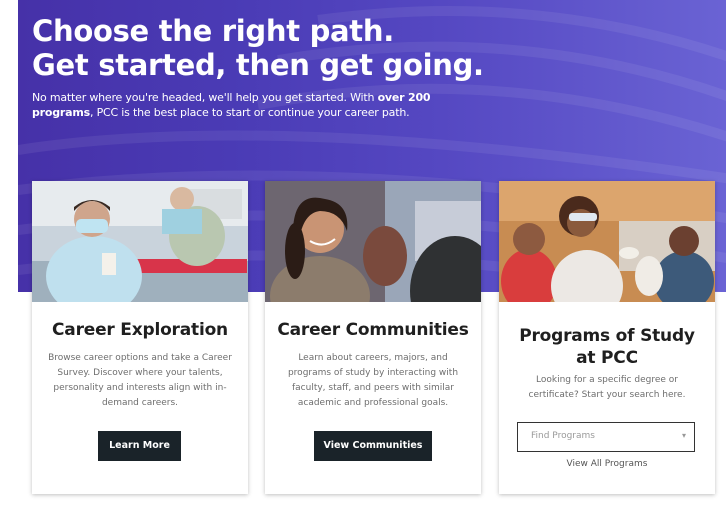 This screenshot has height=509, width=726. Describe the element at coordinates (140, 241) in the screenshot. I see `career-exploration-photo` at that location.